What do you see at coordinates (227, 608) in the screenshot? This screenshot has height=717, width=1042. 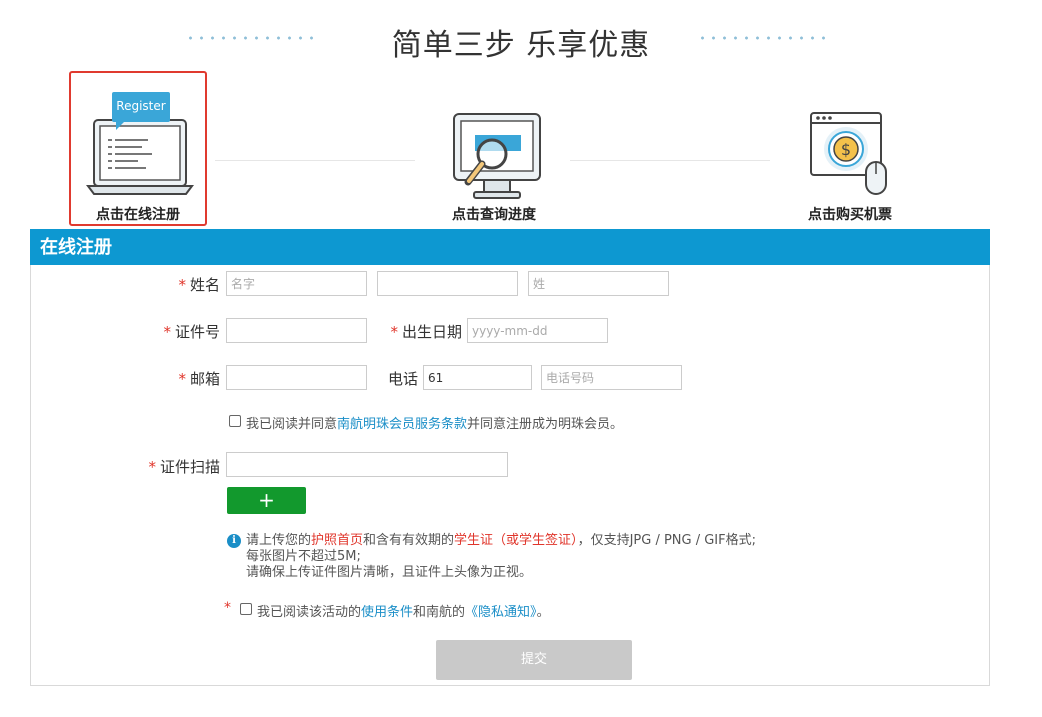 I see `required-mark: *` at bounding box center [227, 608].